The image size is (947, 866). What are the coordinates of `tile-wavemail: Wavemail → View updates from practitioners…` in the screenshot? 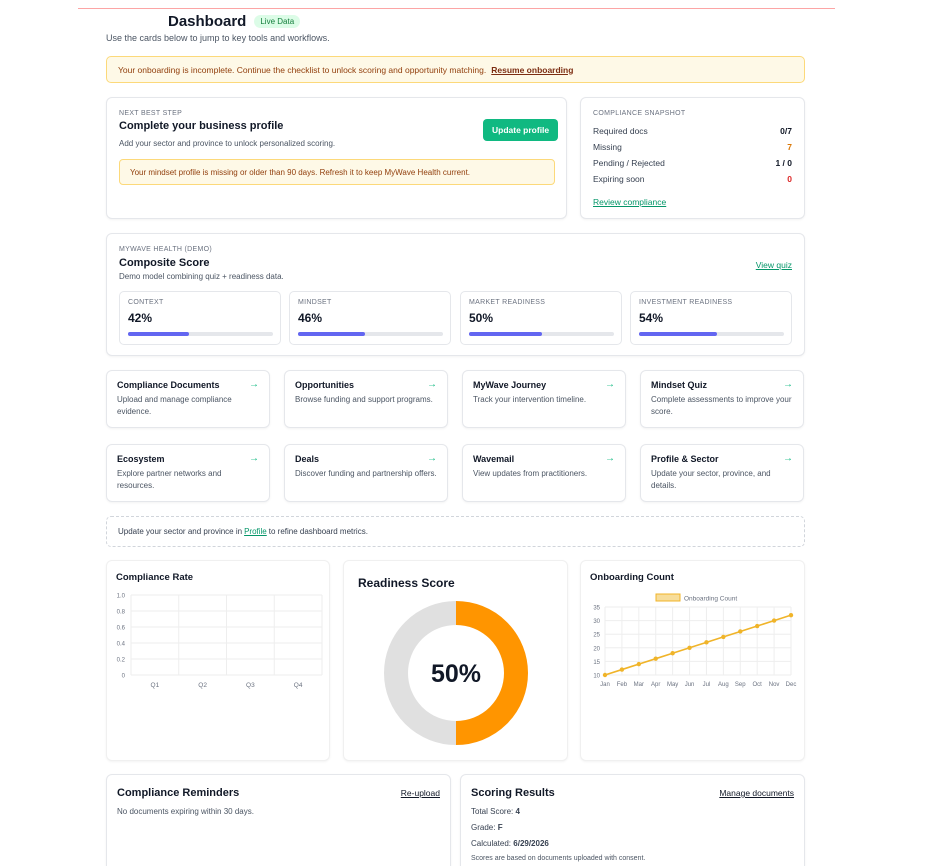 It's located at (544, 473).